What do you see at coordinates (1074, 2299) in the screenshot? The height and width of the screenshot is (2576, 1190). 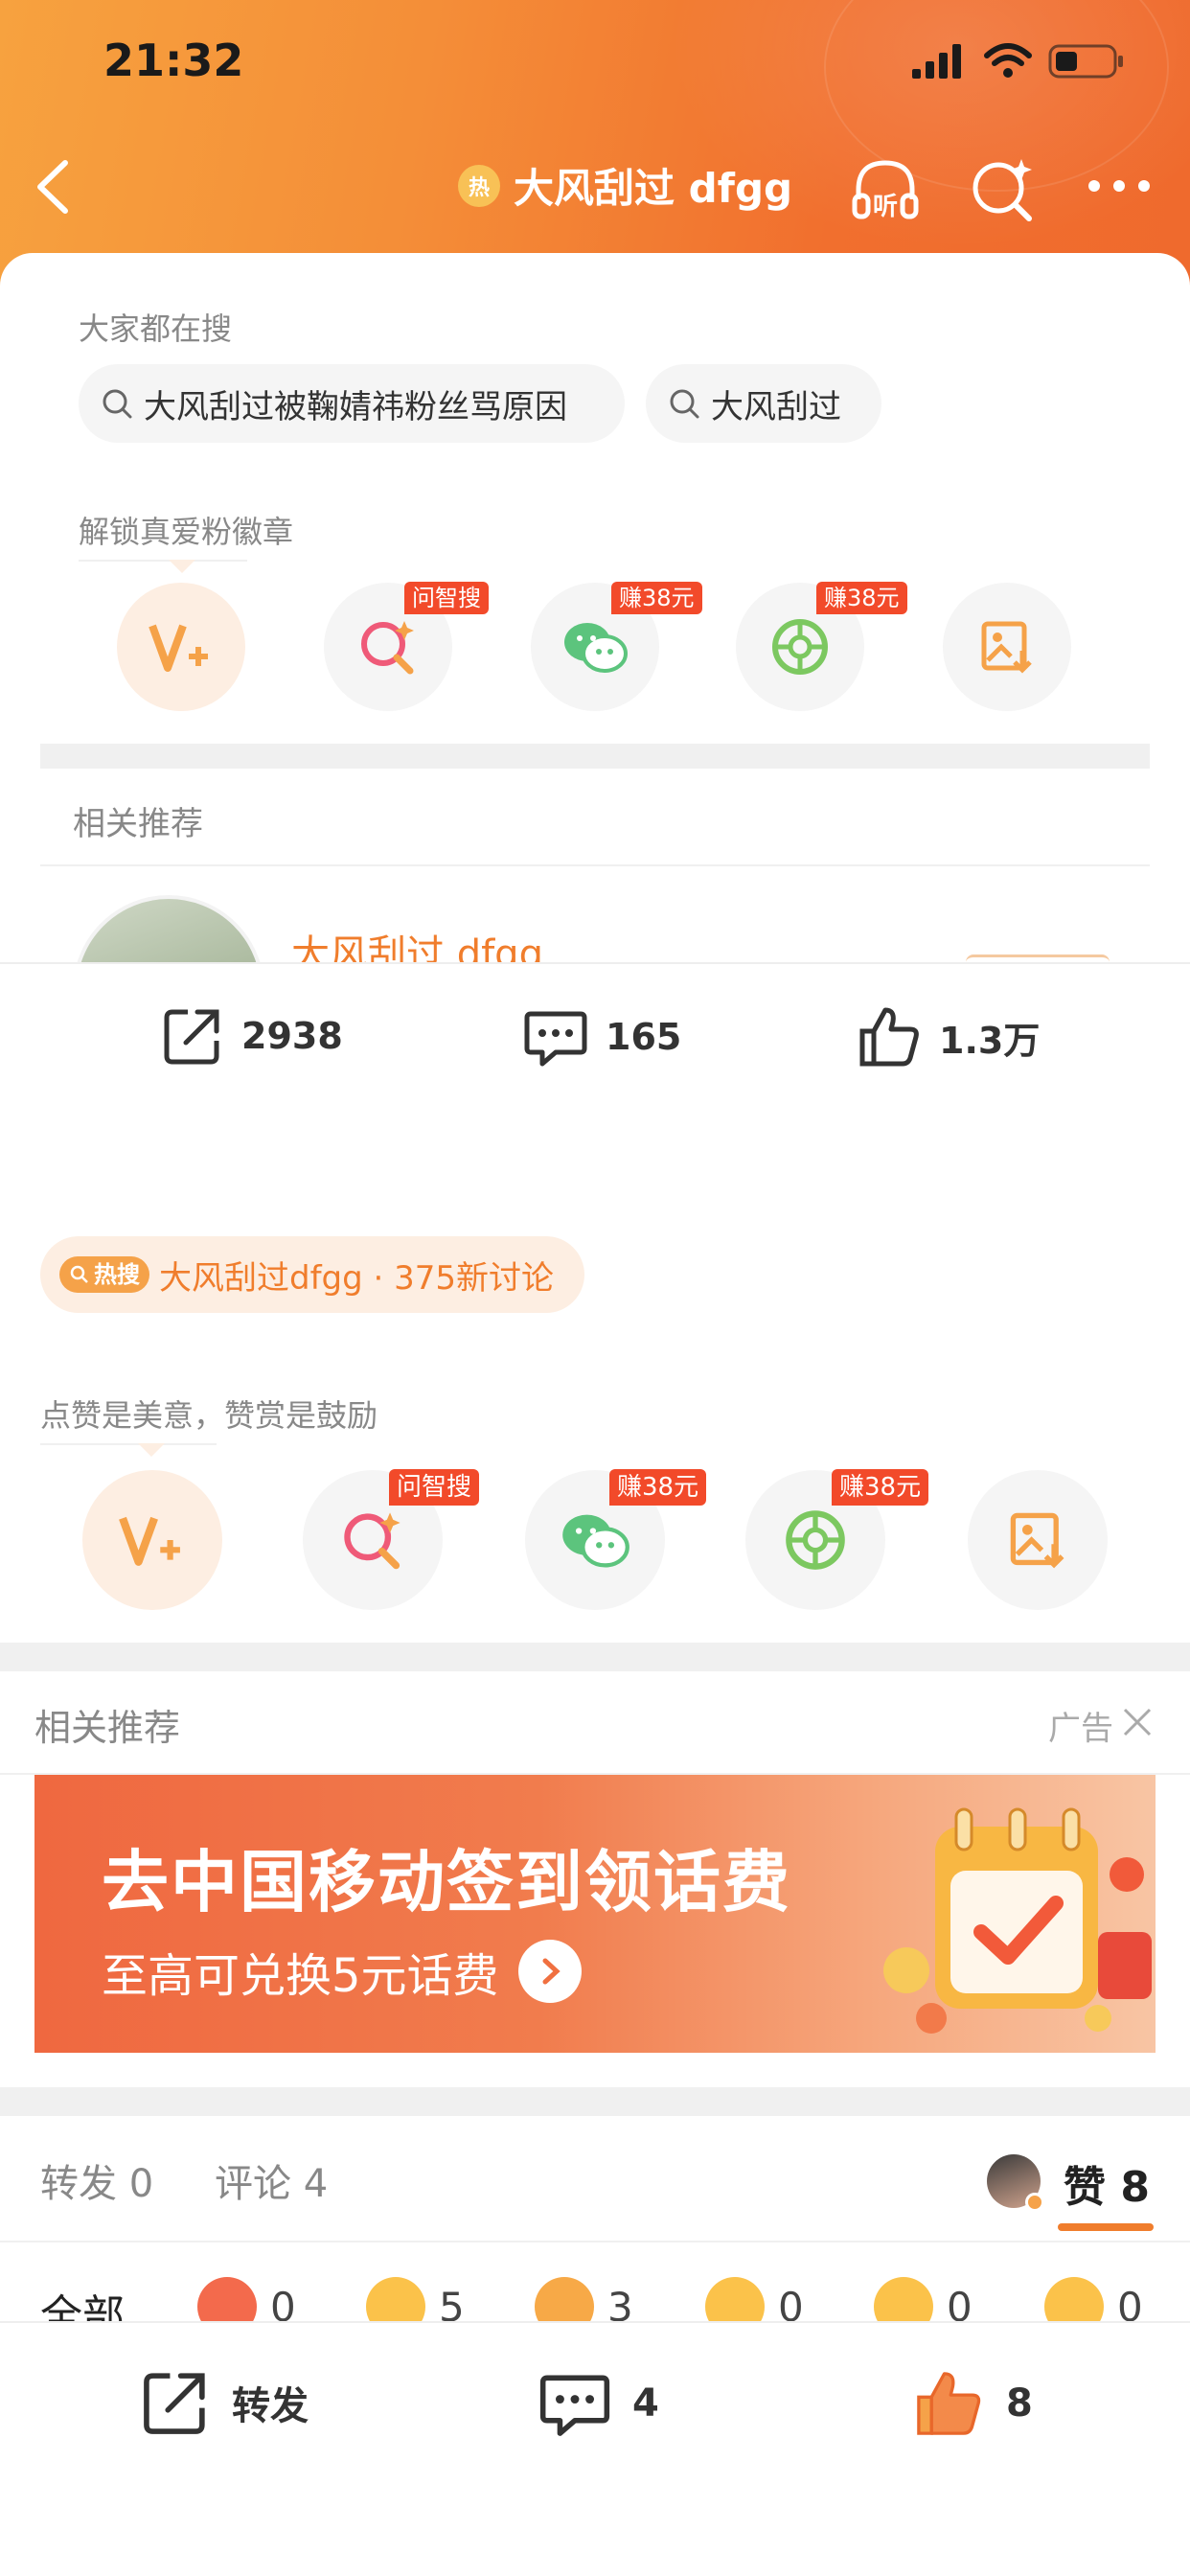 I see `cry-icon` at bounding box center [1074, 2299].